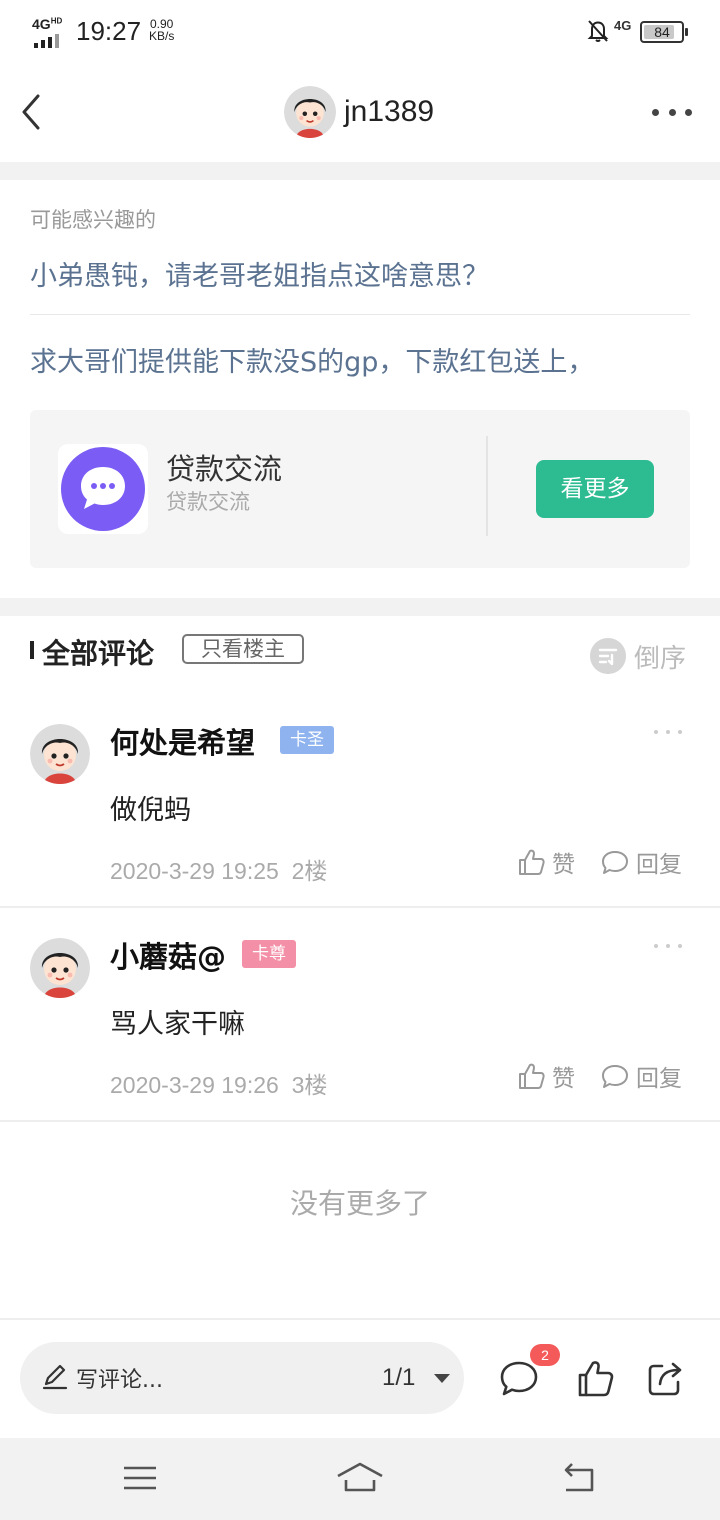 This screenshot has width=720, height=1520. What do you see at coordinates (98, 653) in the screenshot?
I see `comments-title: 全部评论` at bounding box center [98, 653].